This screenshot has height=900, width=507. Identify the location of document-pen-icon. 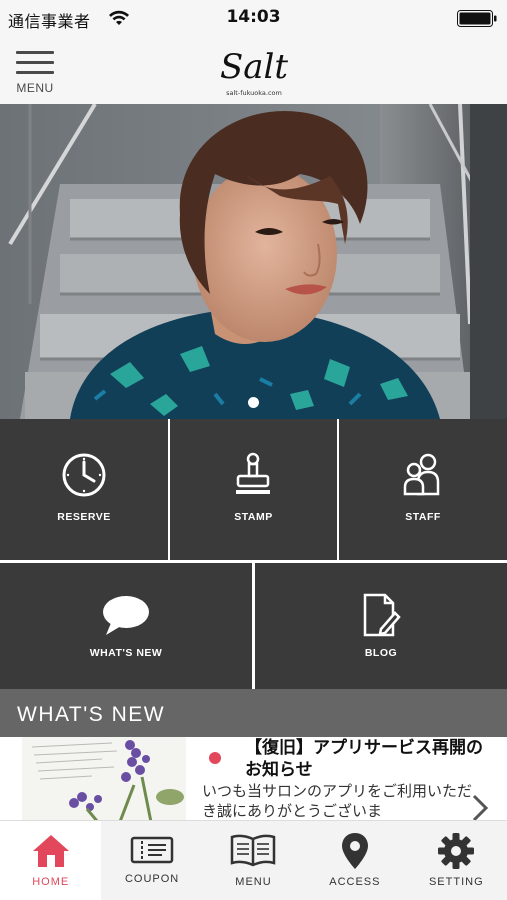
(382, 615).